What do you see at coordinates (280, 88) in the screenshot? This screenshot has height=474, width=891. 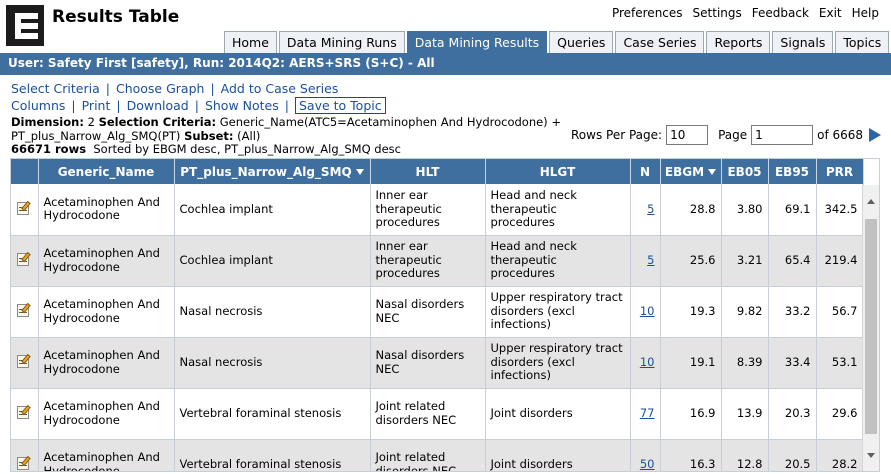 I see `add-to-case-series-link: Add to Case Series` at bounding box center [280, 88].